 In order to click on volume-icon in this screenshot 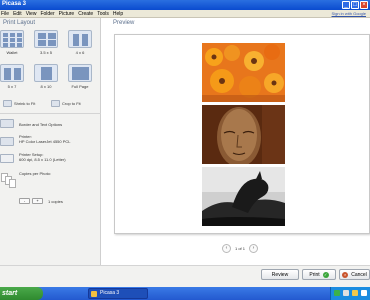, I will do `click(346, 293)`.